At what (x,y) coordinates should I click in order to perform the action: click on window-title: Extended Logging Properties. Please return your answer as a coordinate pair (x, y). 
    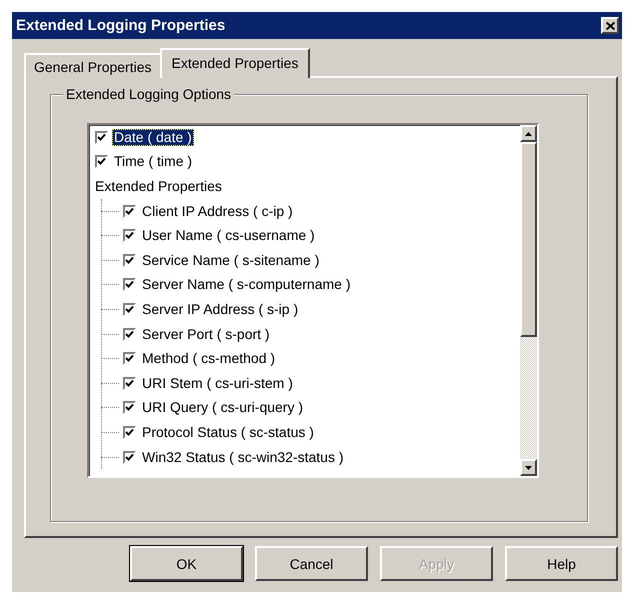
    Looking at the image, I should click on (121, 25).